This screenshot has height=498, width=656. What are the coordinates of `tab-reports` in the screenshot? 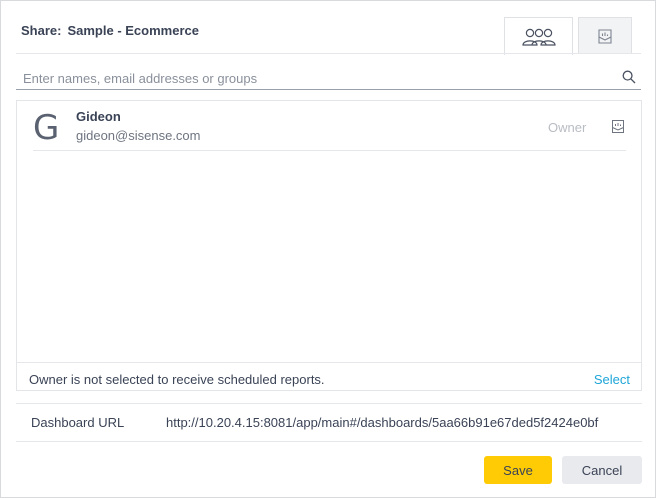 It's located at (605, 35).